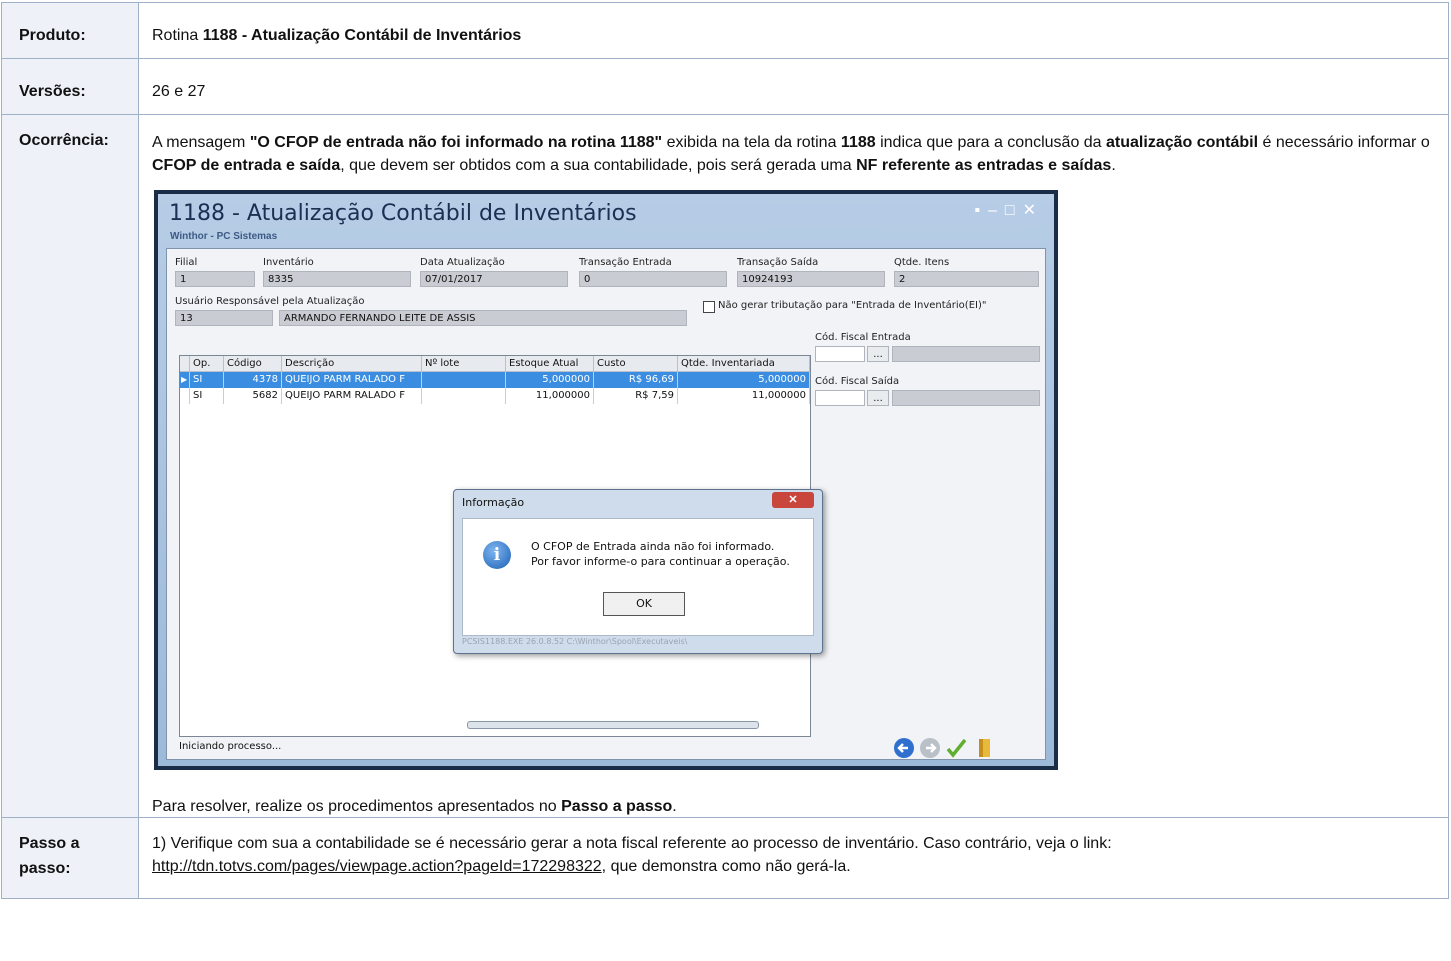 This screenshot has height=961, width=1451. I want to click on produto-label-cell: Produto:, so click(70, 30).